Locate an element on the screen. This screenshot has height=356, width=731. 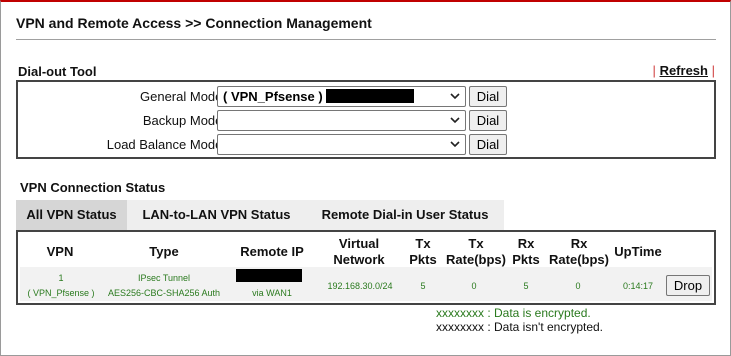
general-mode-select: ( VPN_Pfsense ) is located at coordinates (341, 96).